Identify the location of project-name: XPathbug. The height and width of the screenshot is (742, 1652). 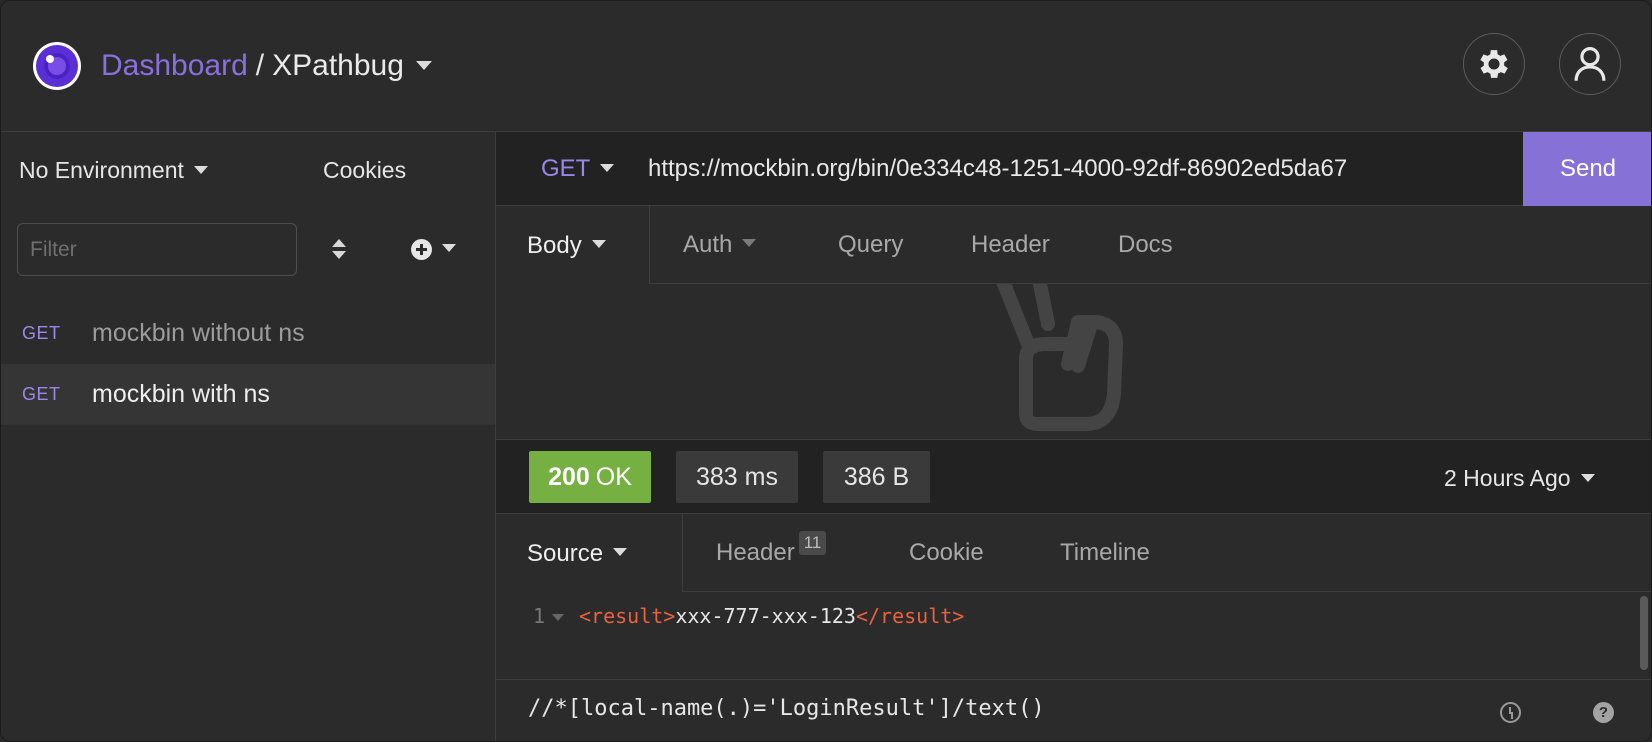
(338, 65).